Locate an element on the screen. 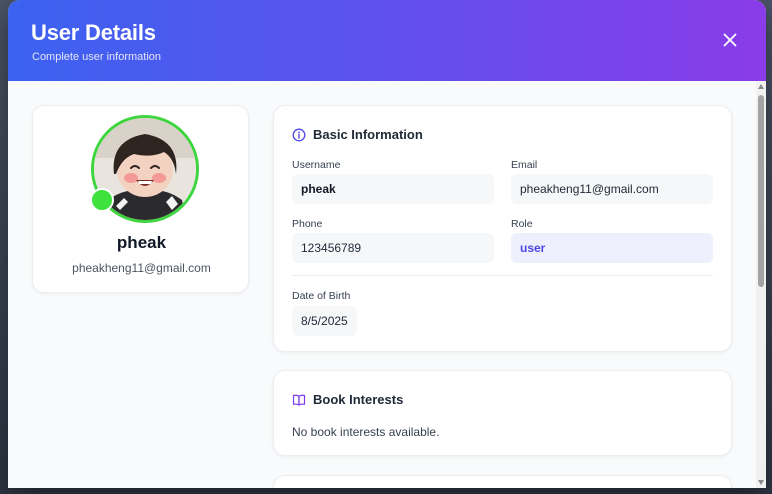 The width and height of the screenshot is (772, 494). scroll-down-arrow-icon is located at coordinates (761, 482).